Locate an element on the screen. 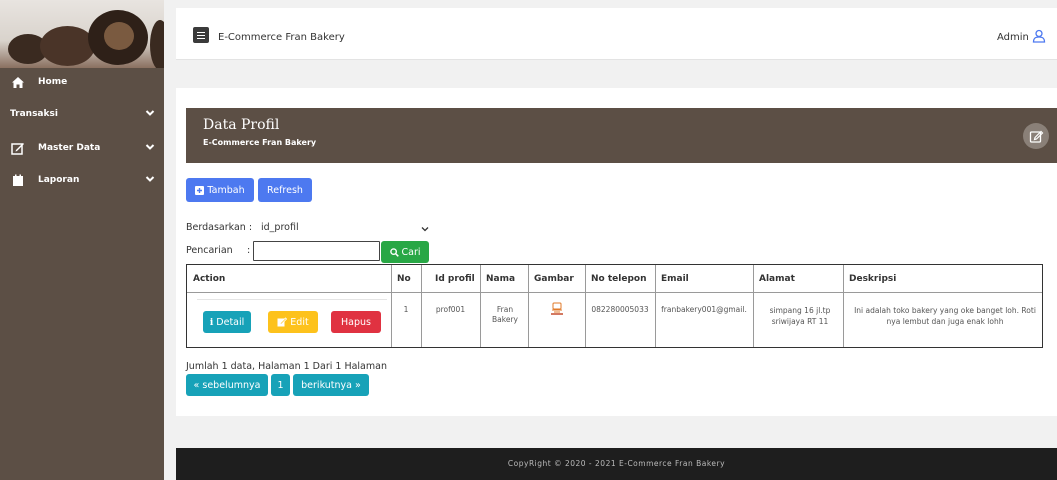 This screenshot has height=480, width=1057. menu-toggle-icon is located at coordinates (201, 35).